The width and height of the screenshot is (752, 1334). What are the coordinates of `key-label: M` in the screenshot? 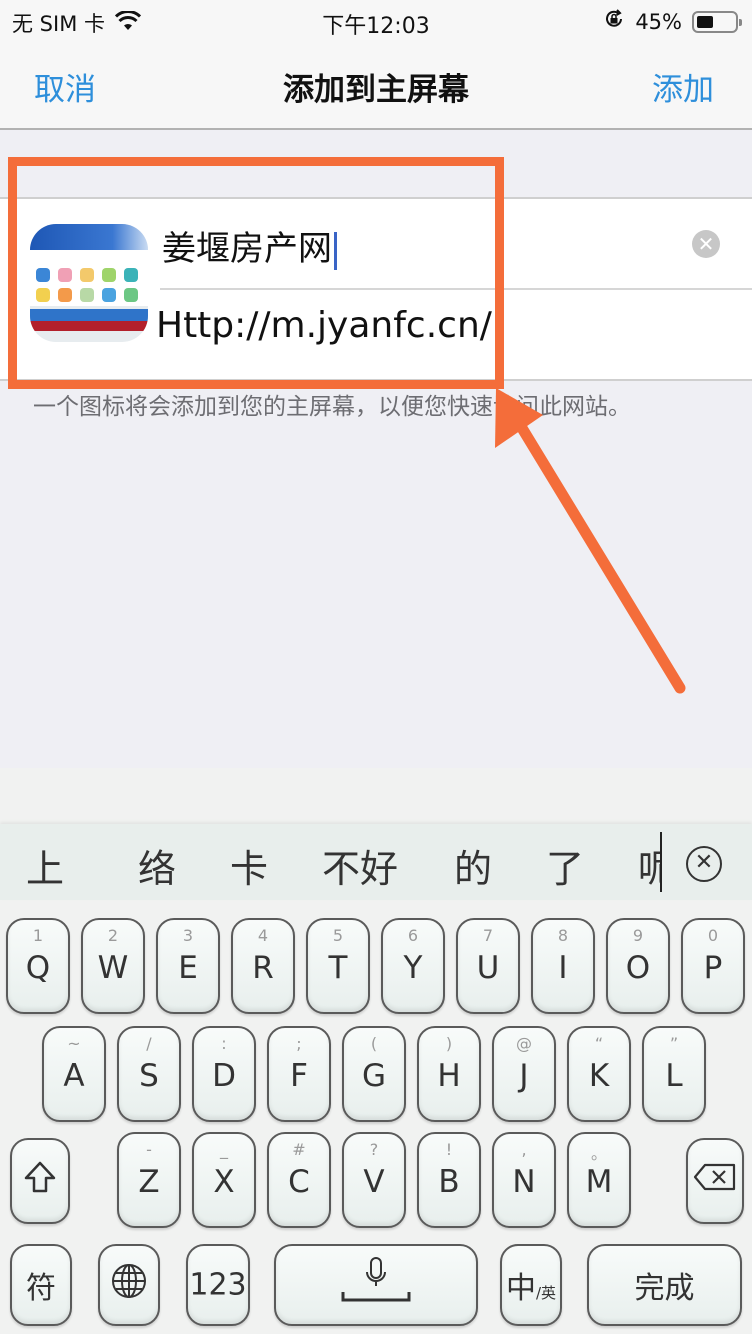 It's located at (599, 1182).